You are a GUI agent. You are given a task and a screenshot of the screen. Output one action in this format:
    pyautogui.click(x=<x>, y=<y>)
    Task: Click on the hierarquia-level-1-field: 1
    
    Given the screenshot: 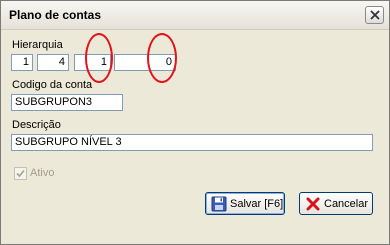 What is the action you would take?
    pyautogui.click(x=22, y=62)
    